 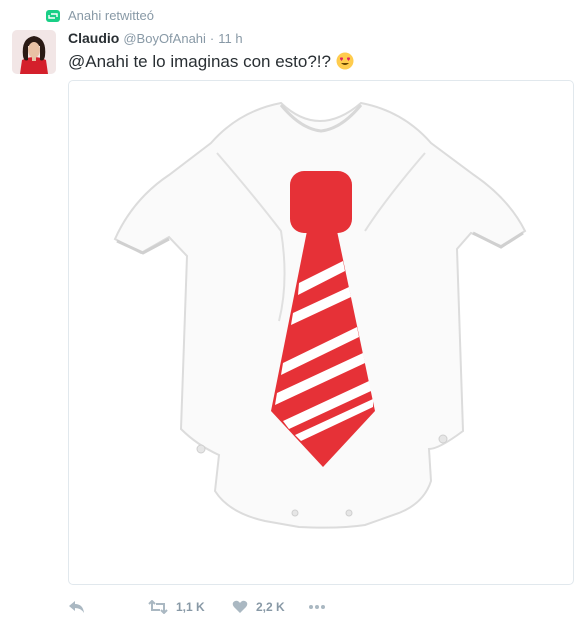 I want to click on more-icon, so click(x=317, y=607).